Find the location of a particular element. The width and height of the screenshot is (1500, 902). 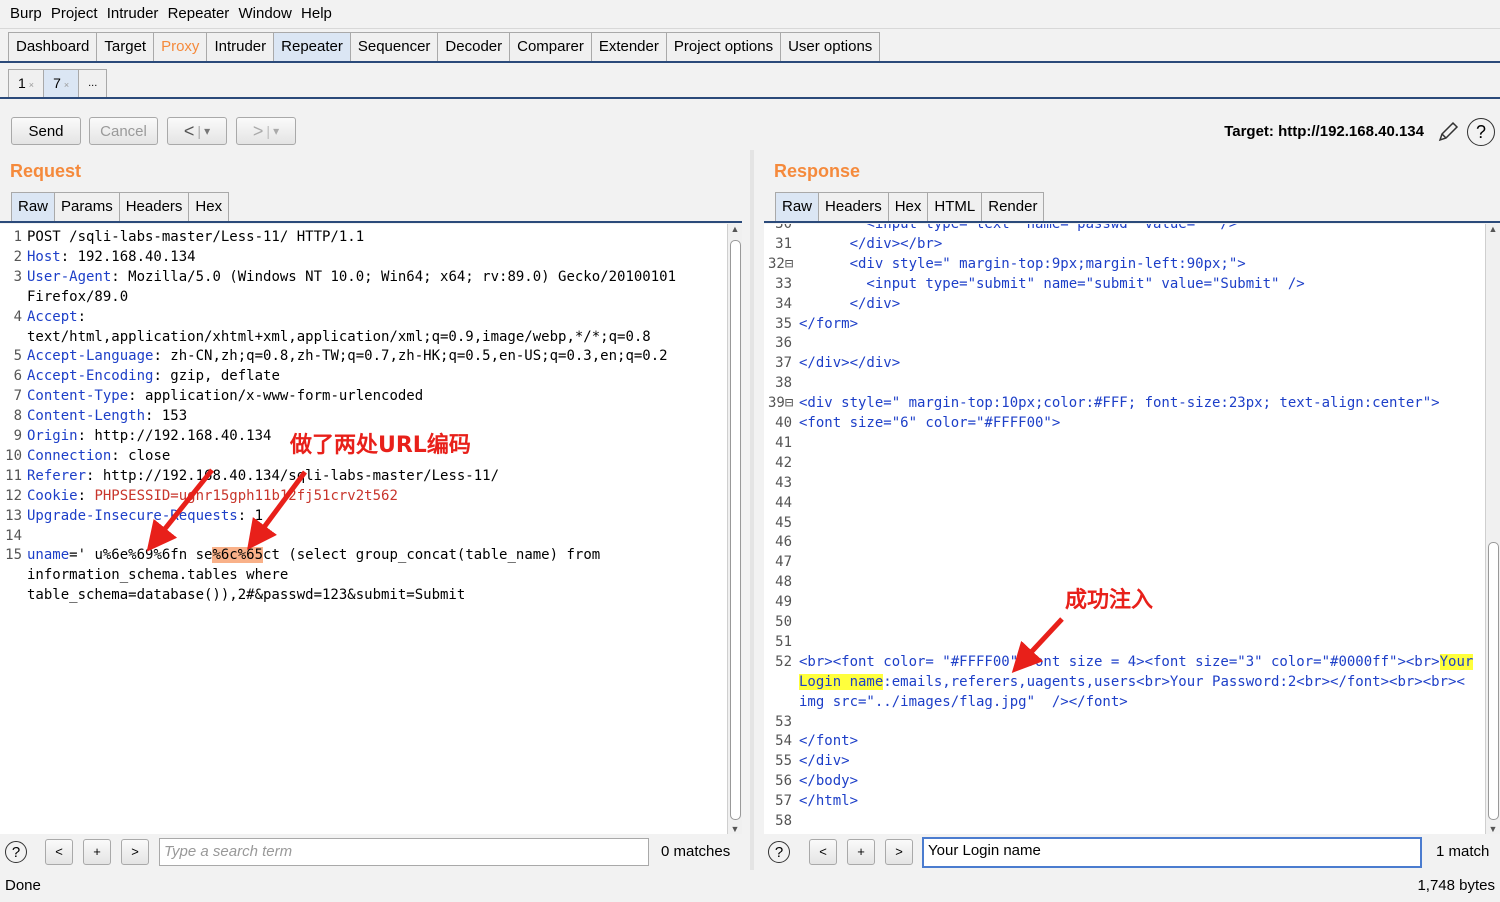

line-number: 32⊟ is located at coordinates (781, 263).